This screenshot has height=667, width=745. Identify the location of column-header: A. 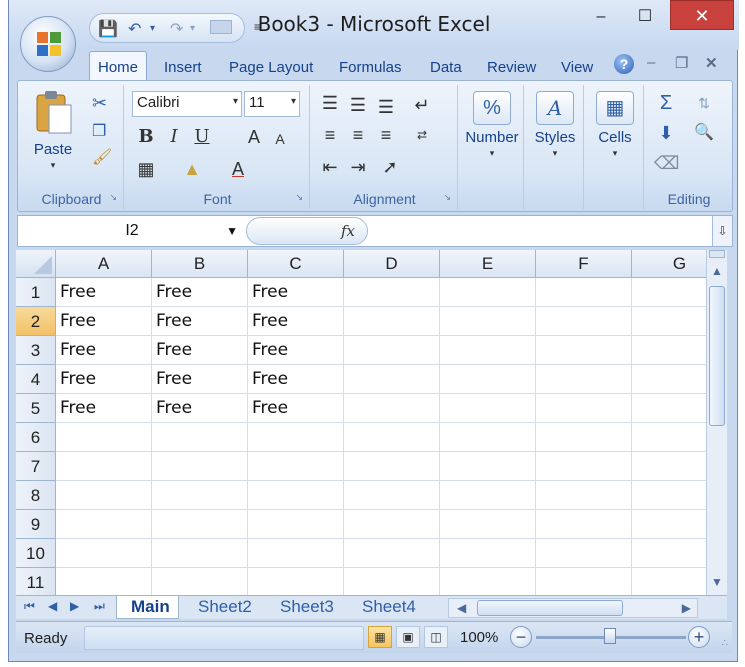
(104, 264).